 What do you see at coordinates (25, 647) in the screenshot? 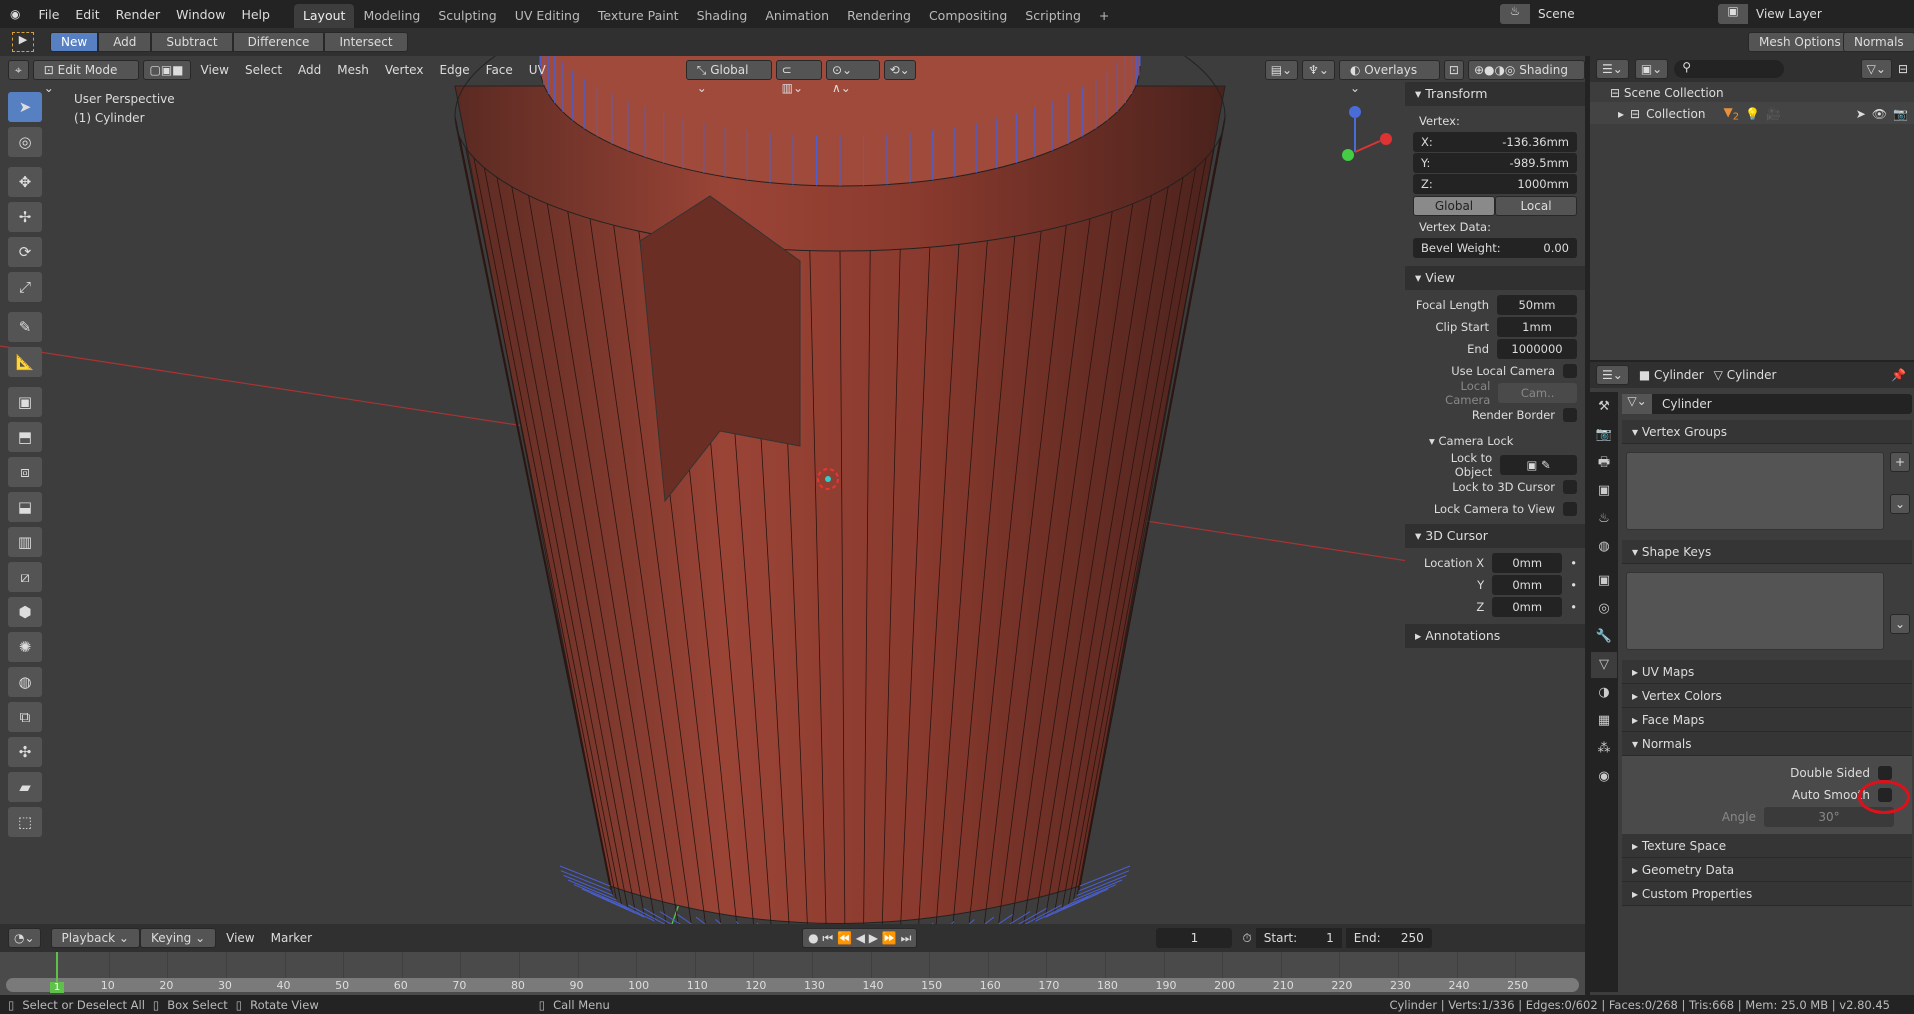
I see `spin-tool-icon: ✺` at bounding box center [25, 647].